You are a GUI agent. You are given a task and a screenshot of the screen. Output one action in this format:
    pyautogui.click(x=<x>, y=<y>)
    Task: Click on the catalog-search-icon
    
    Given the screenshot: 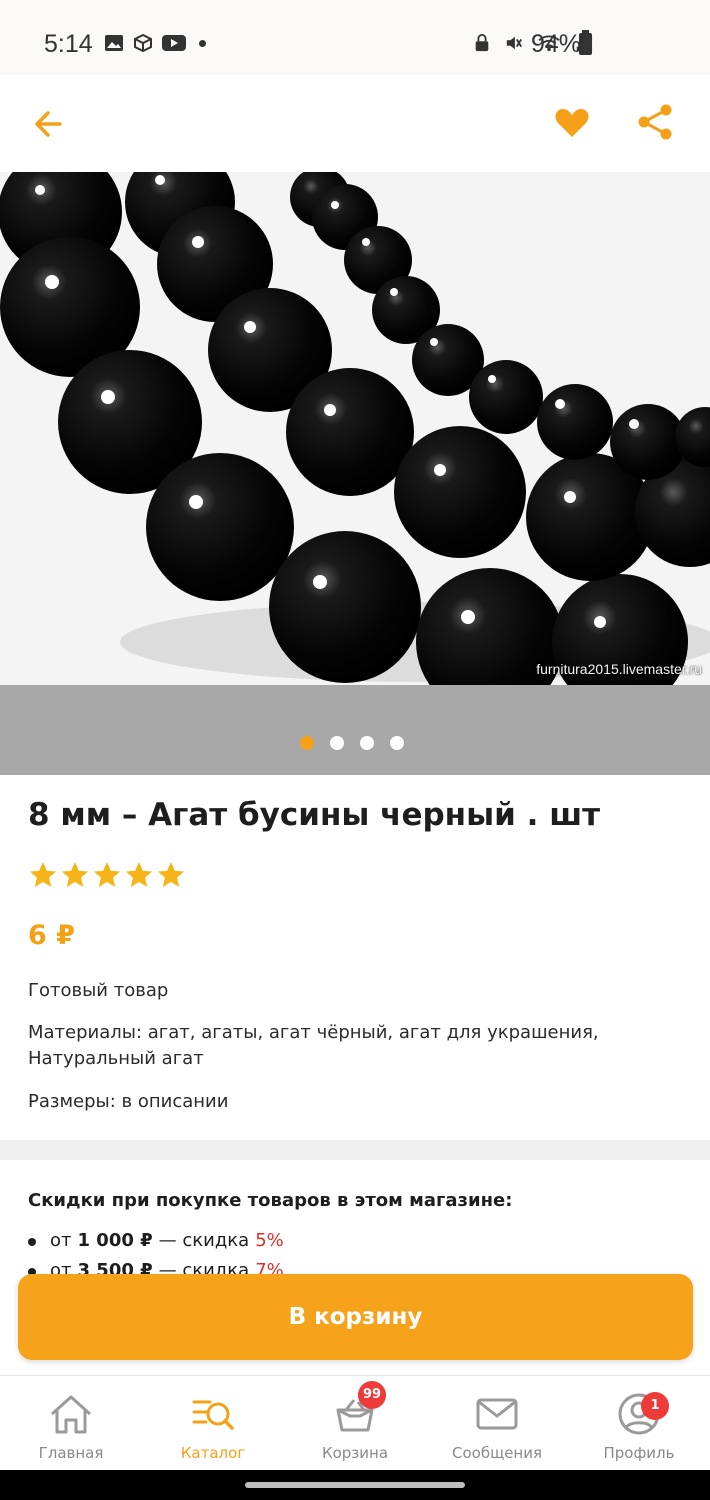 What is the action you would take?
    pyautogui.click(x=213, y=1415)
    